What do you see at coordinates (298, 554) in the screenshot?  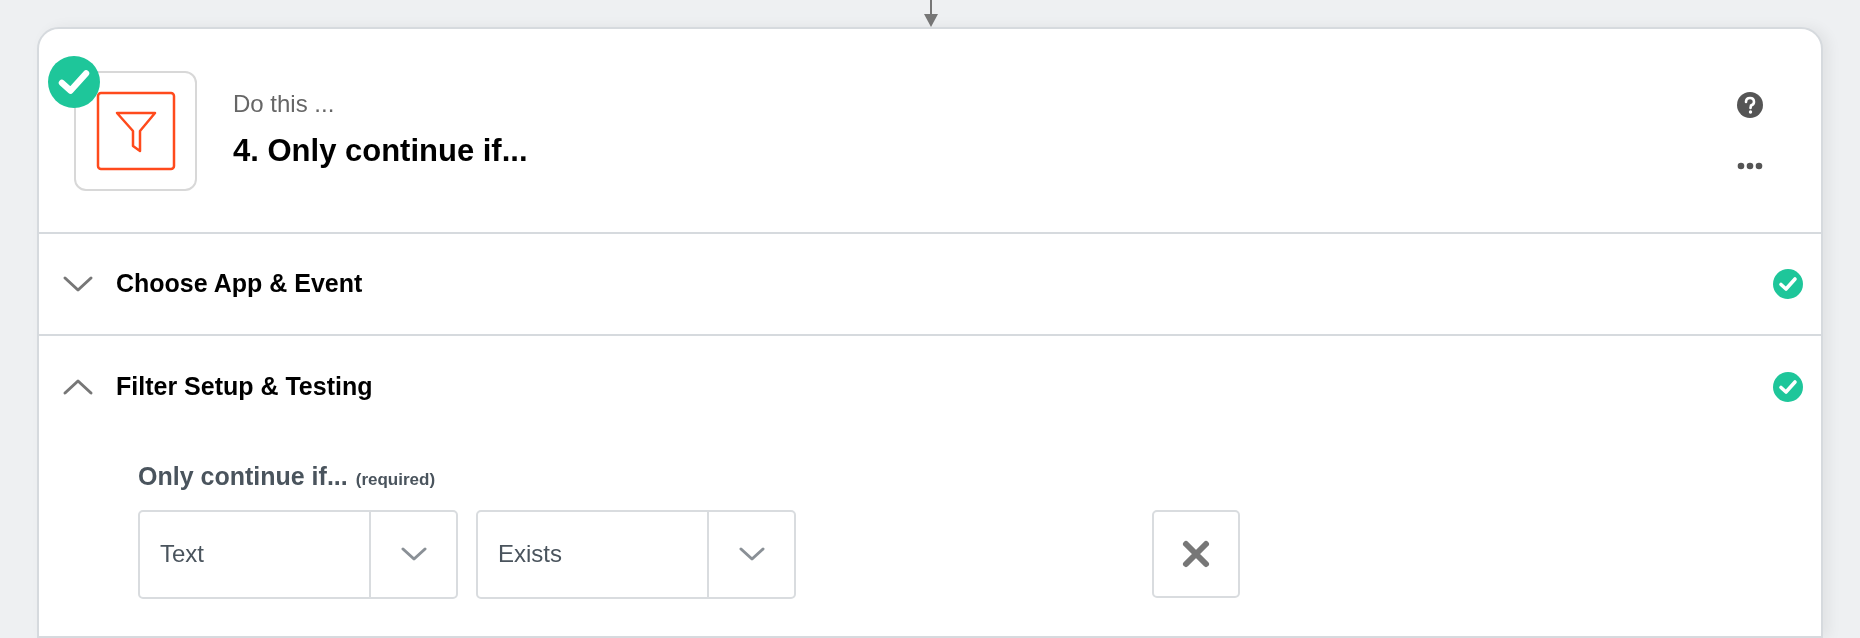 I see `field-dropdown: Text` at bounding box center [298, 554].